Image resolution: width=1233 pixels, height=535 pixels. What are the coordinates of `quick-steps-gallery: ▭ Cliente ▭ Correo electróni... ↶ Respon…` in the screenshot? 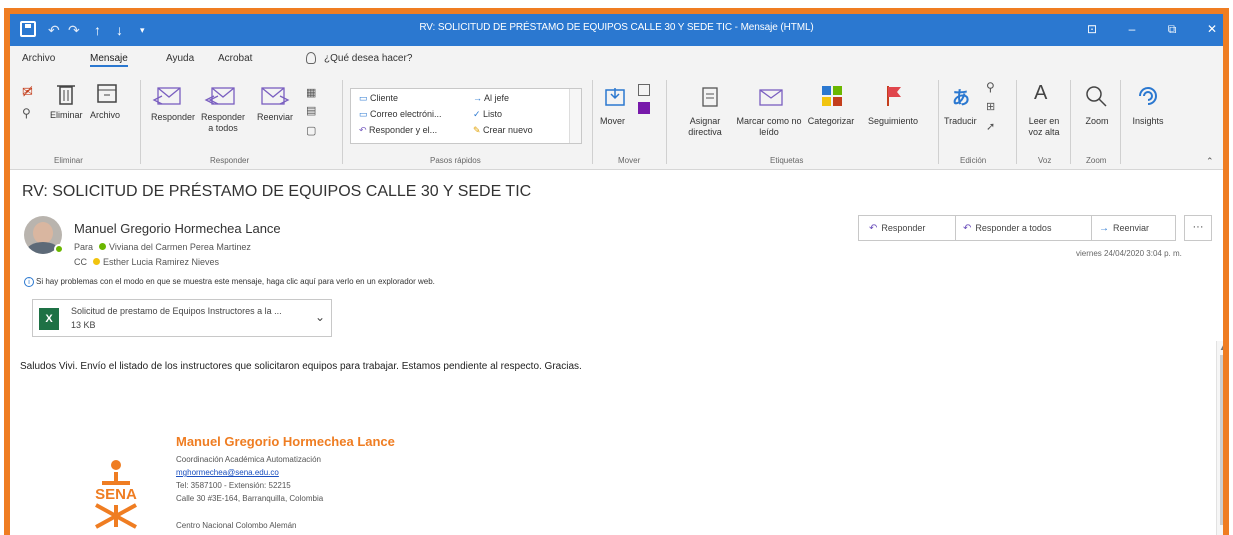 It's located at (466, 116).